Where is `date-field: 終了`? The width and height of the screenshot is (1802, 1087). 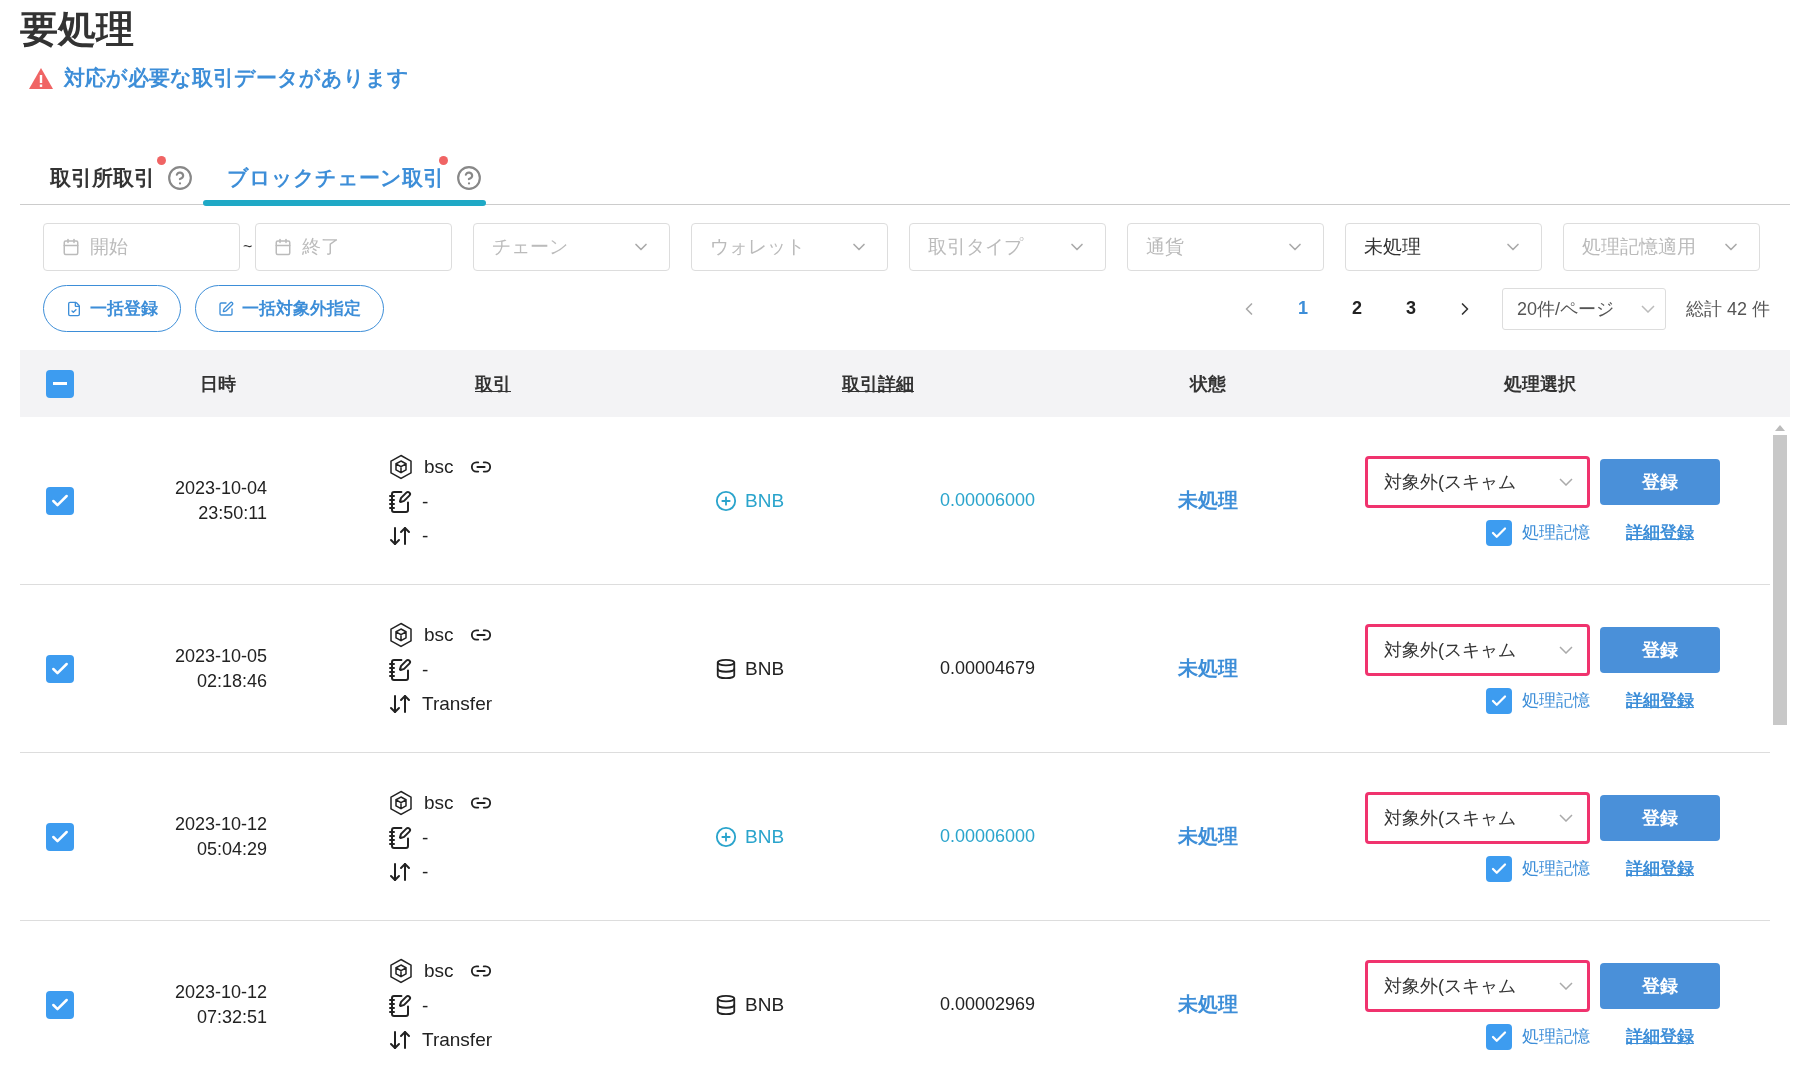 date-field: 終了 is located at coordinates (354, 247).